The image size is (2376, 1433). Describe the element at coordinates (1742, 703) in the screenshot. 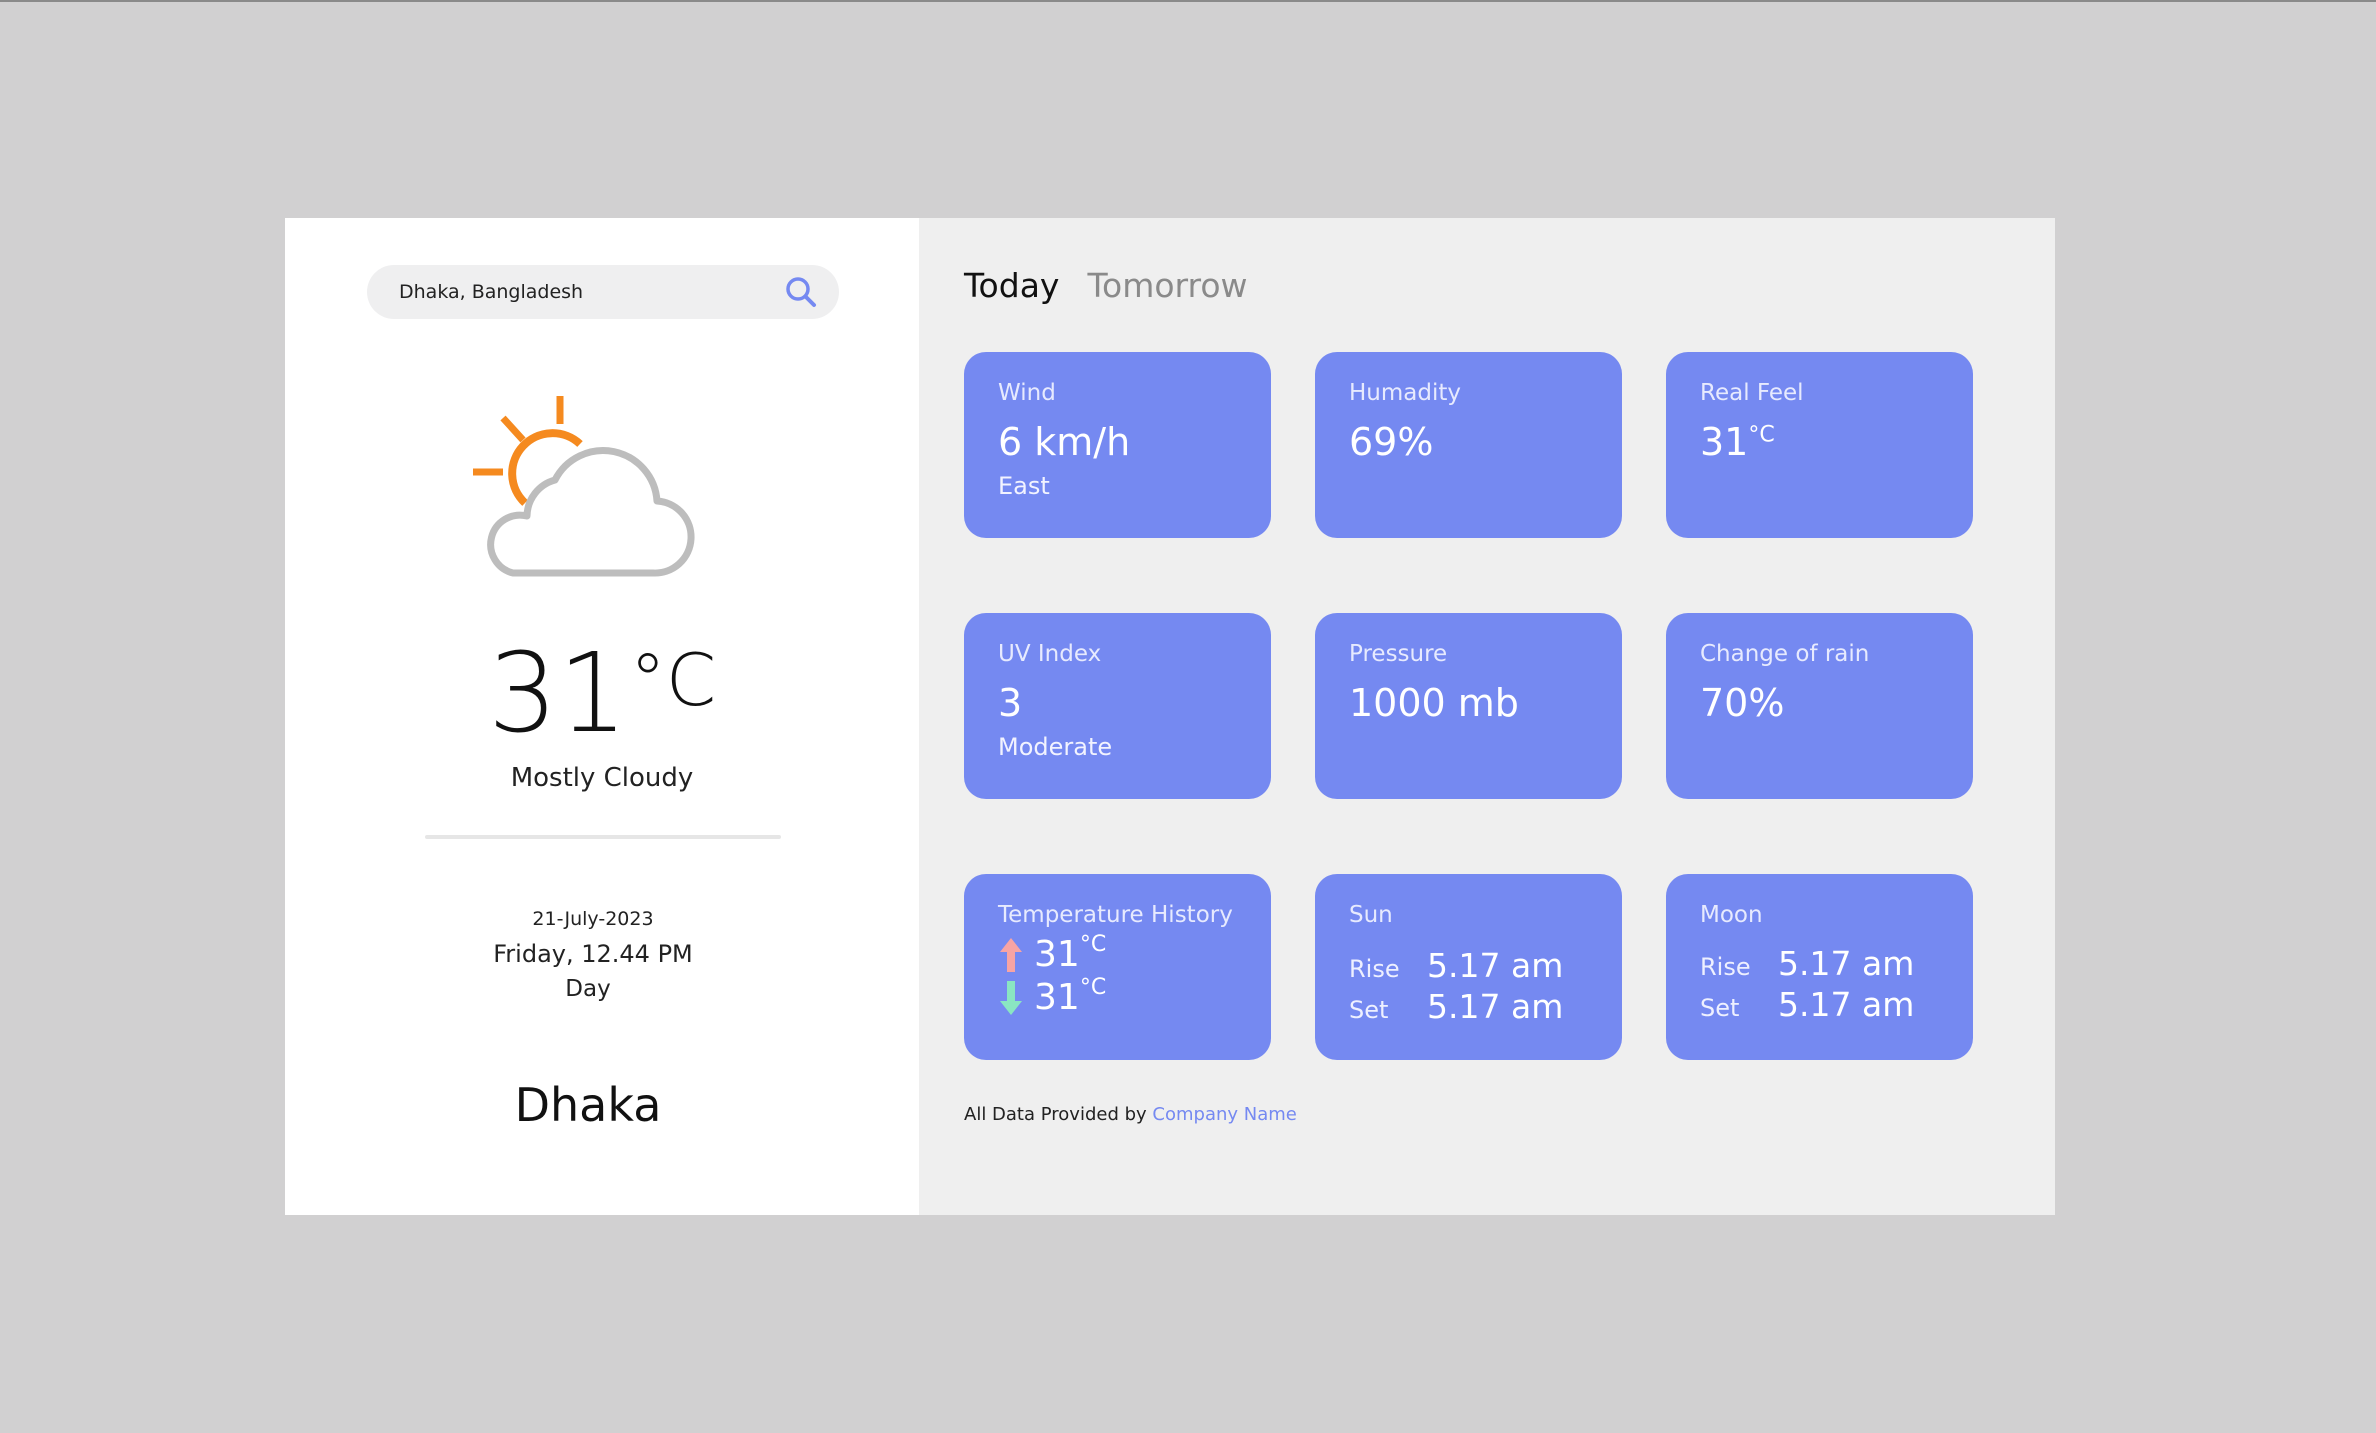

I see `rain-value: 70%` at that location.